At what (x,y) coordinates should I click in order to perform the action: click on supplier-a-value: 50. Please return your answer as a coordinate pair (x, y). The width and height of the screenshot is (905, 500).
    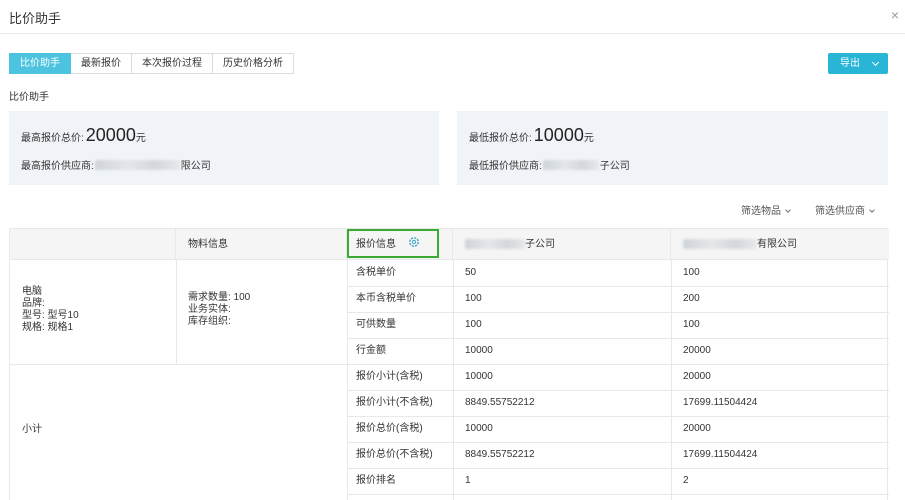
    Looking at the image, I should click on (471, 272).